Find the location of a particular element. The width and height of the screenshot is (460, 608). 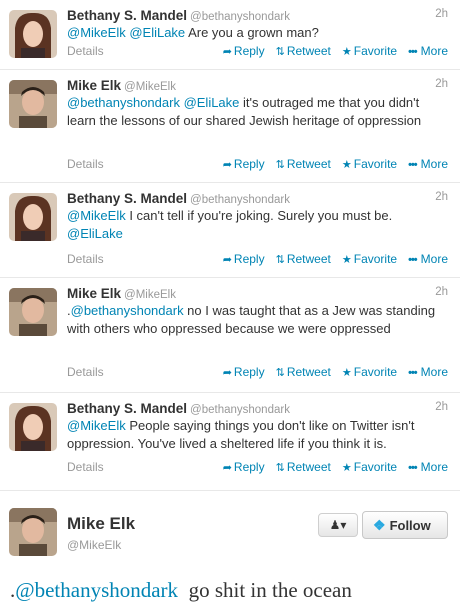

favorite-label: Favorite is located at coordinates (375, 164).